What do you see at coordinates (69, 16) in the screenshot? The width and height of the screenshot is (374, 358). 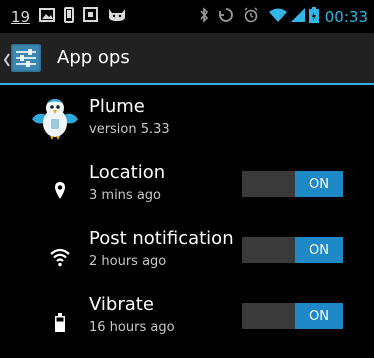 I see `phone-icon` at bounding box center [69, 16].